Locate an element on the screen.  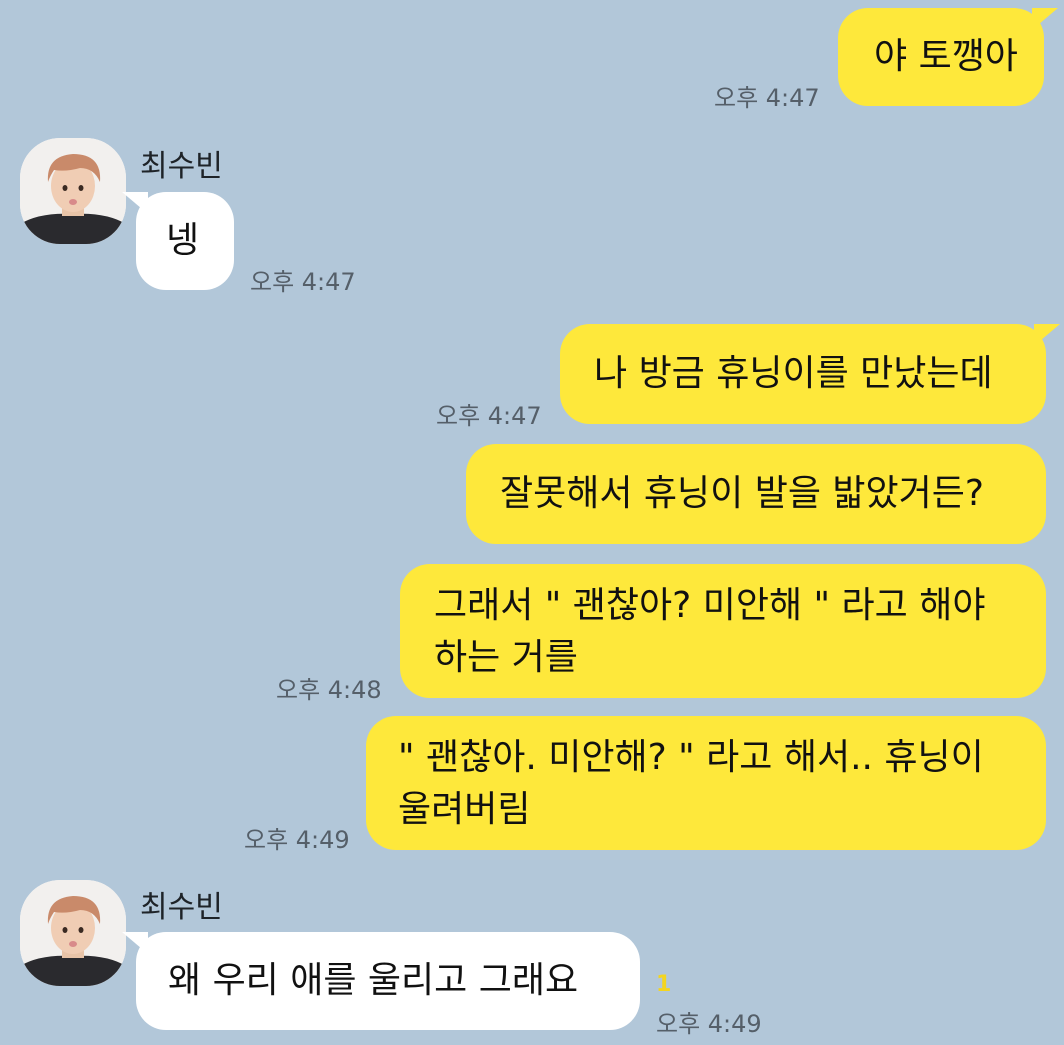
message-text: 야 토깽아 is located at coordinates (946, 56).